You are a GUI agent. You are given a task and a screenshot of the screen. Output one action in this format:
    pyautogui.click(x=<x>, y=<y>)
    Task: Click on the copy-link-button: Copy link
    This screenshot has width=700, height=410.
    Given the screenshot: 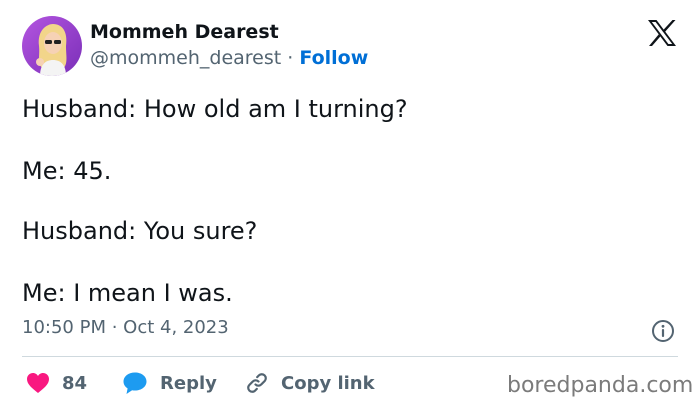 What is the action you would take?
    pyautogui.click(x=310, y=383)
    